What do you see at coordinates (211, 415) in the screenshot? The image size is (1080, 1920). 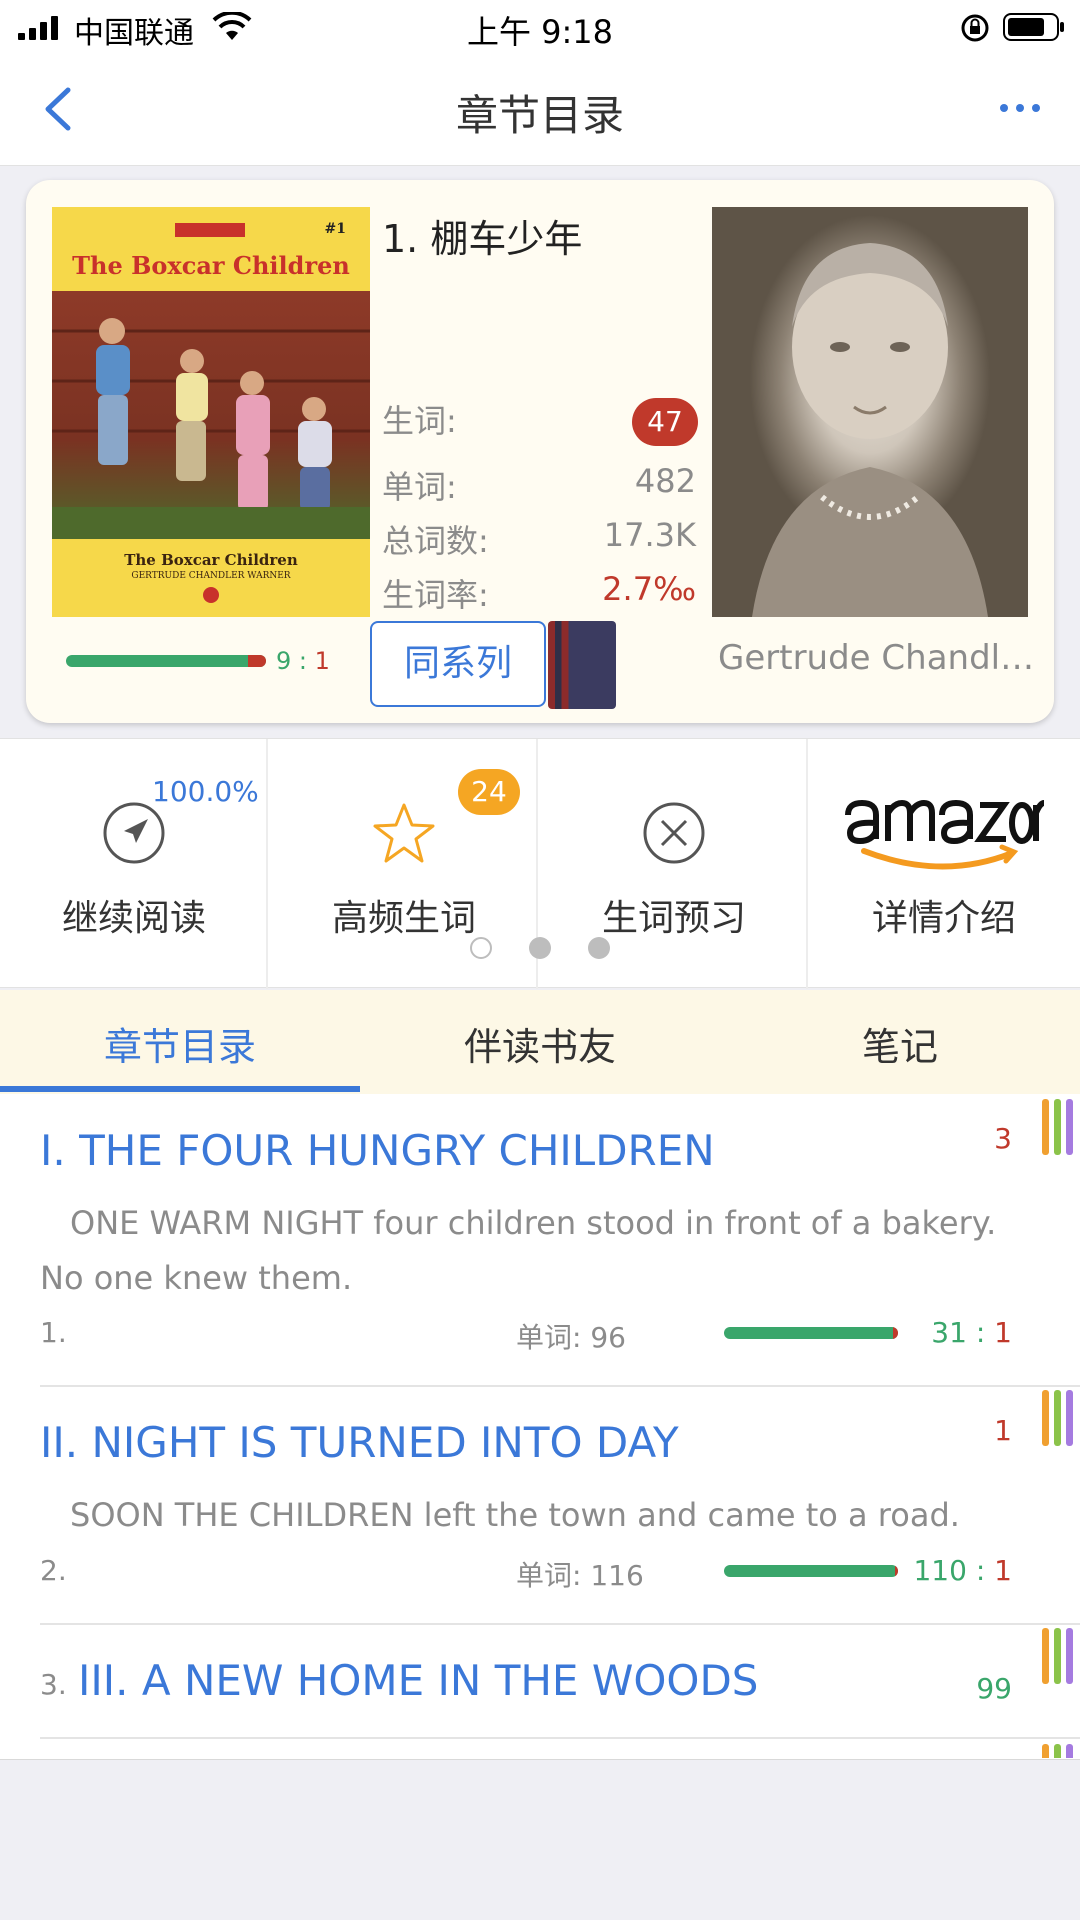 I see `cover-illustration` at bounding box center [211, 415].